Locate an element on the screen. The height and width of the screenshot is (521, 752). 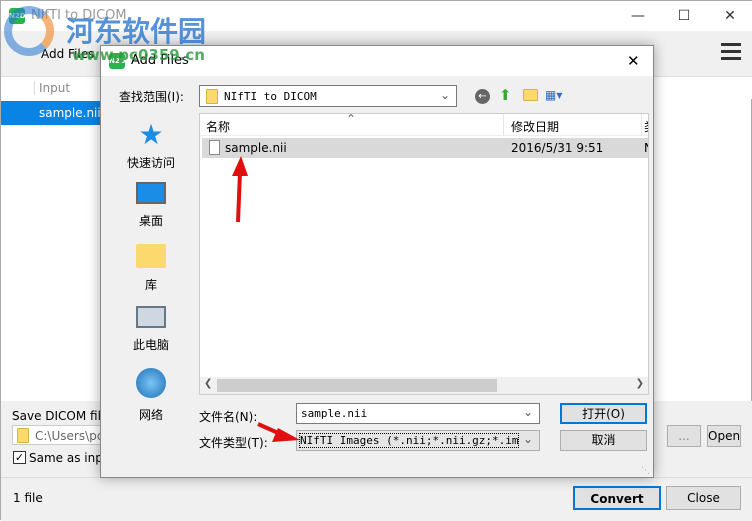
annotation-arrows is located at coordinates (266, 299).